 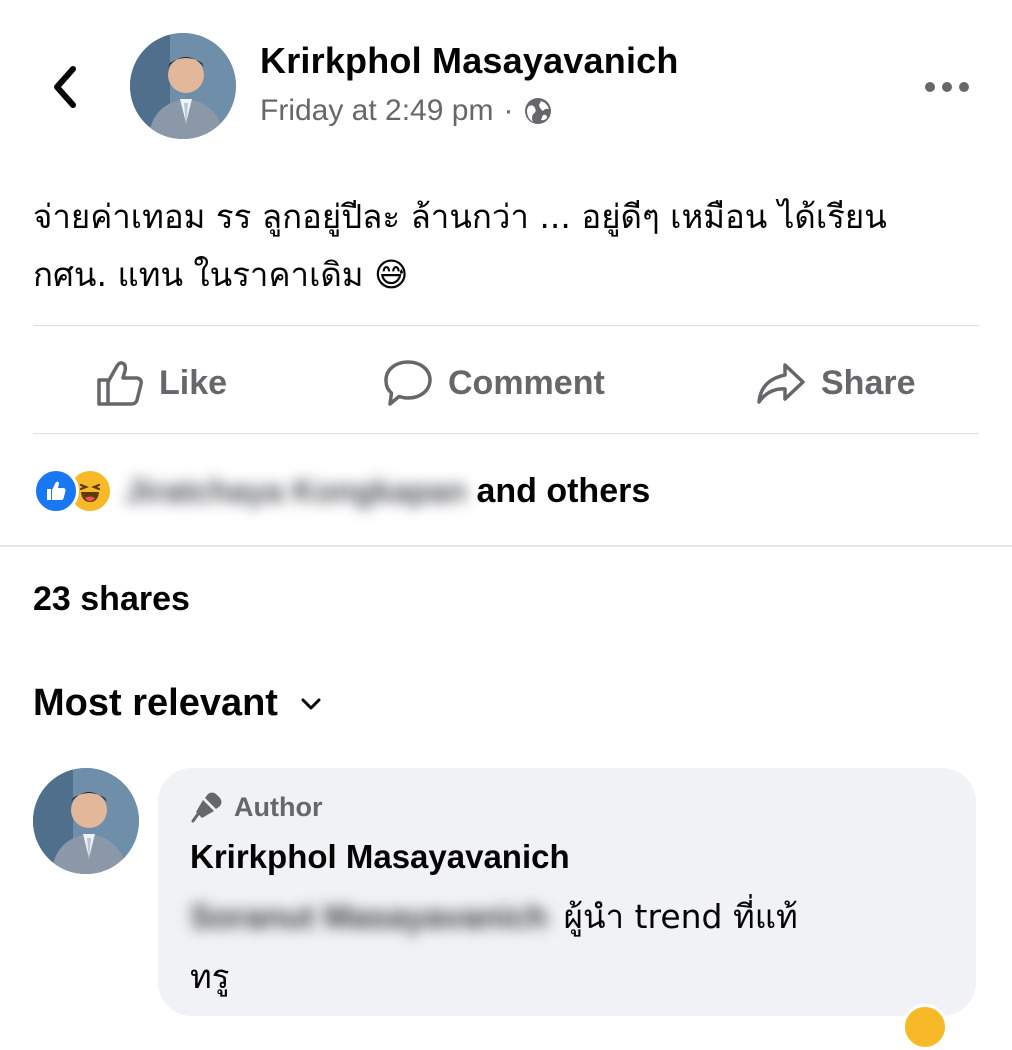 I want to click on divider-top, so click(x=506, y=325).